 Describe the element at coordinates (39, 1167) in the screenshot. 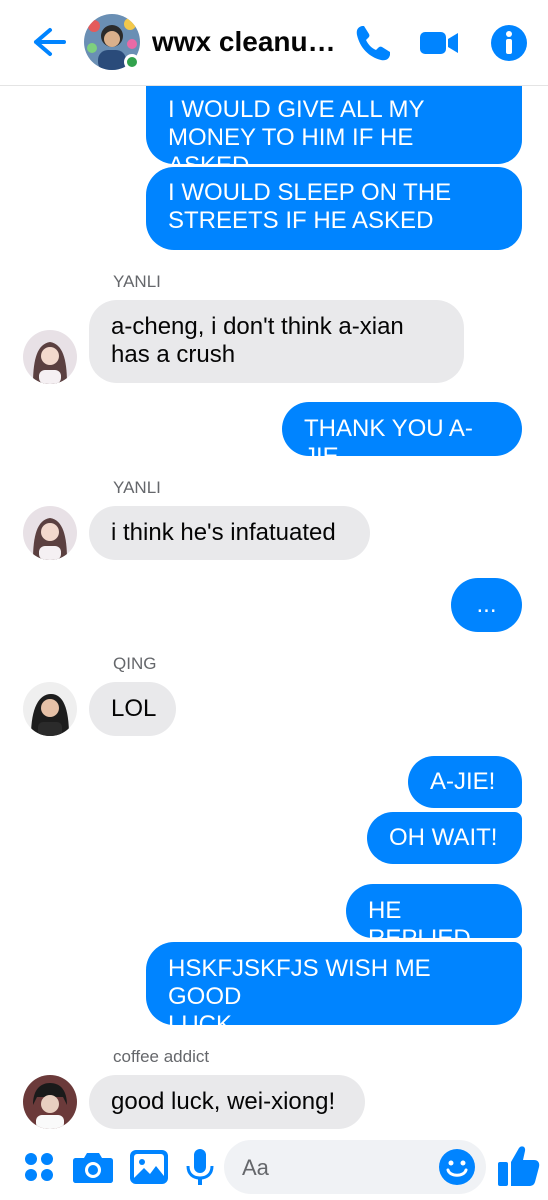

I see `apps-icon` at that location.